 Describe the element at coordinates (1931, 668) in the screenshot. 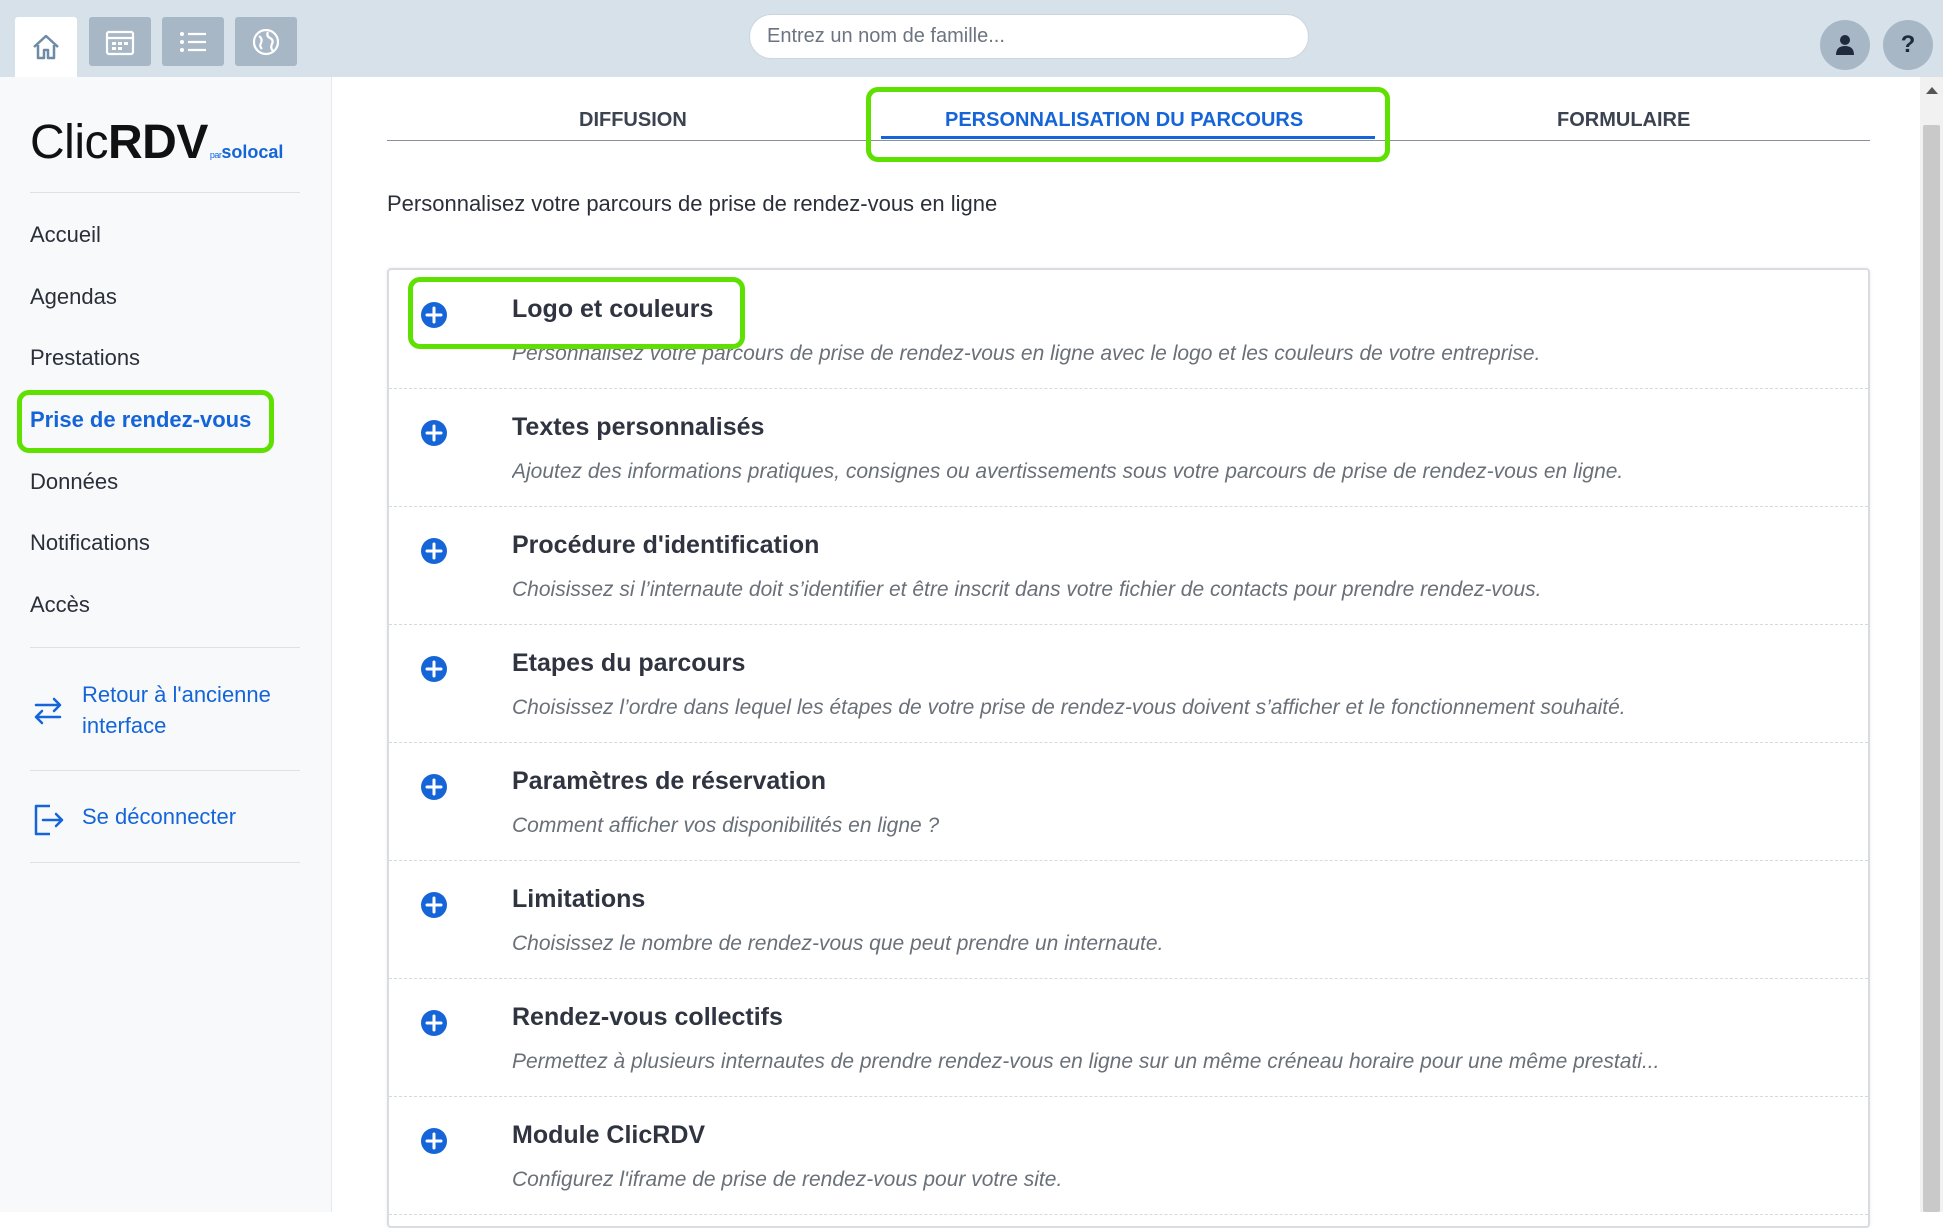

I see `scroll-thumb` at that location.